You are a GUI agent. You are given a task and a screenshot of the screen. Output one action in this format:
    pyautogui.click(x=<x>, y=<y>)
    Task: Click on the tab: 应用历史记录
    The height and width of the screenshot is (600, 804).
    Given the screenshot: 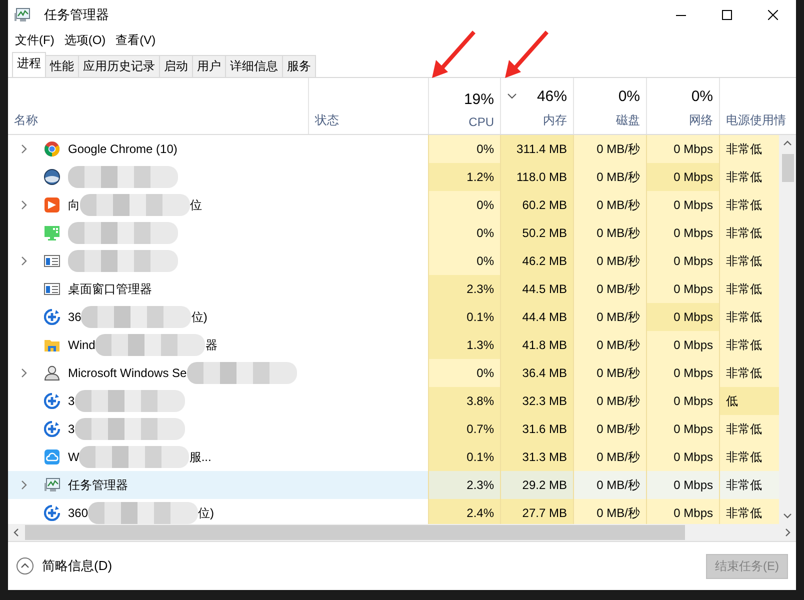 What is the action you would take?
    pyautogui.click(x=119, y=66)
    